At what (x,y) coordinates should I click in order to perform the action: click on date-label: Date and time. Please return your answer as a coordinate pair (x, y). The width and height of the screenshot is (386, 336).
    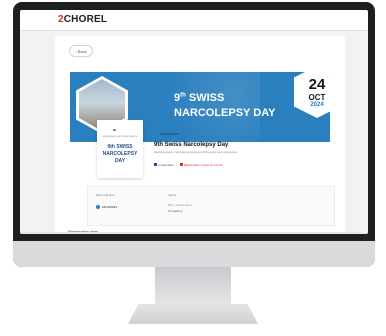
    Looking at the image, I should click on (105, 195).